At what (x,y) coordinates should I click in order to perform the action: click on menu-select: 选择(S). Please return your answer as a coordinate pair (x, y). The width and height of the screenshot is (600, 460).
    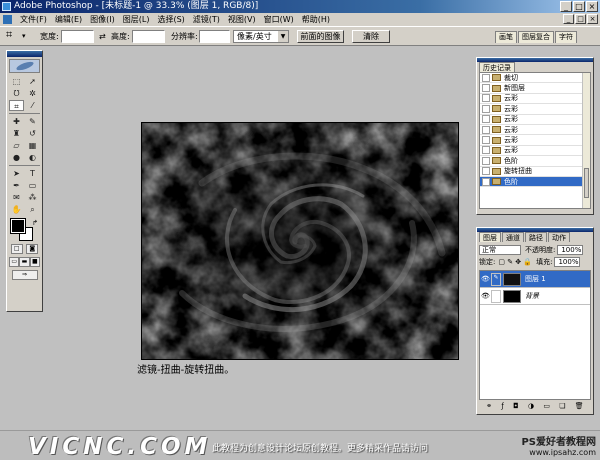
    Looking at the image, I should click on (170, 19).